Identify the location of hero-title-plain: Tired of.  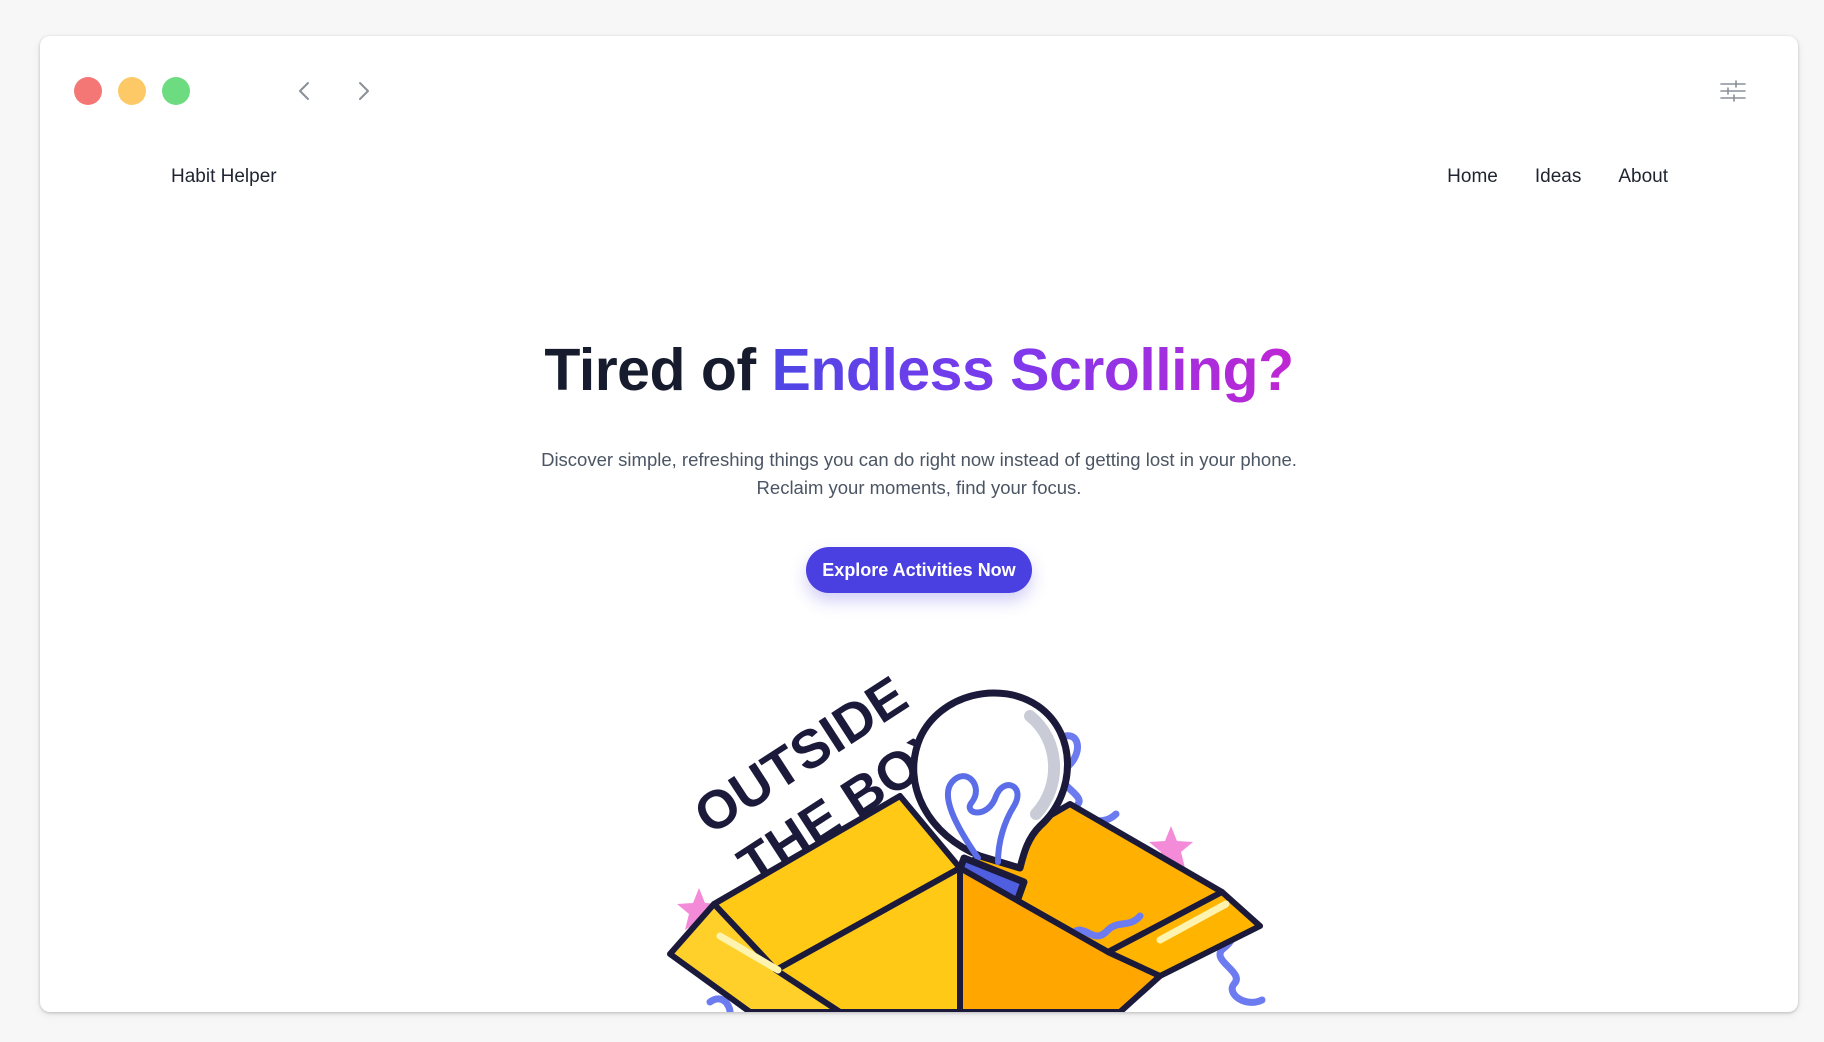
(658, 370).